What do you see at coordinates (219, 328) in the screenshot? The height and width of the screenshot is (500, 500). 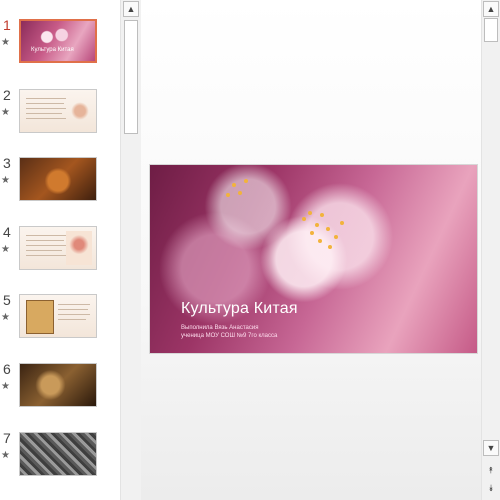 I see `slide-subtitle-line-1: Выполнила Вязь Анастасия` at bounding box center [219, 328].